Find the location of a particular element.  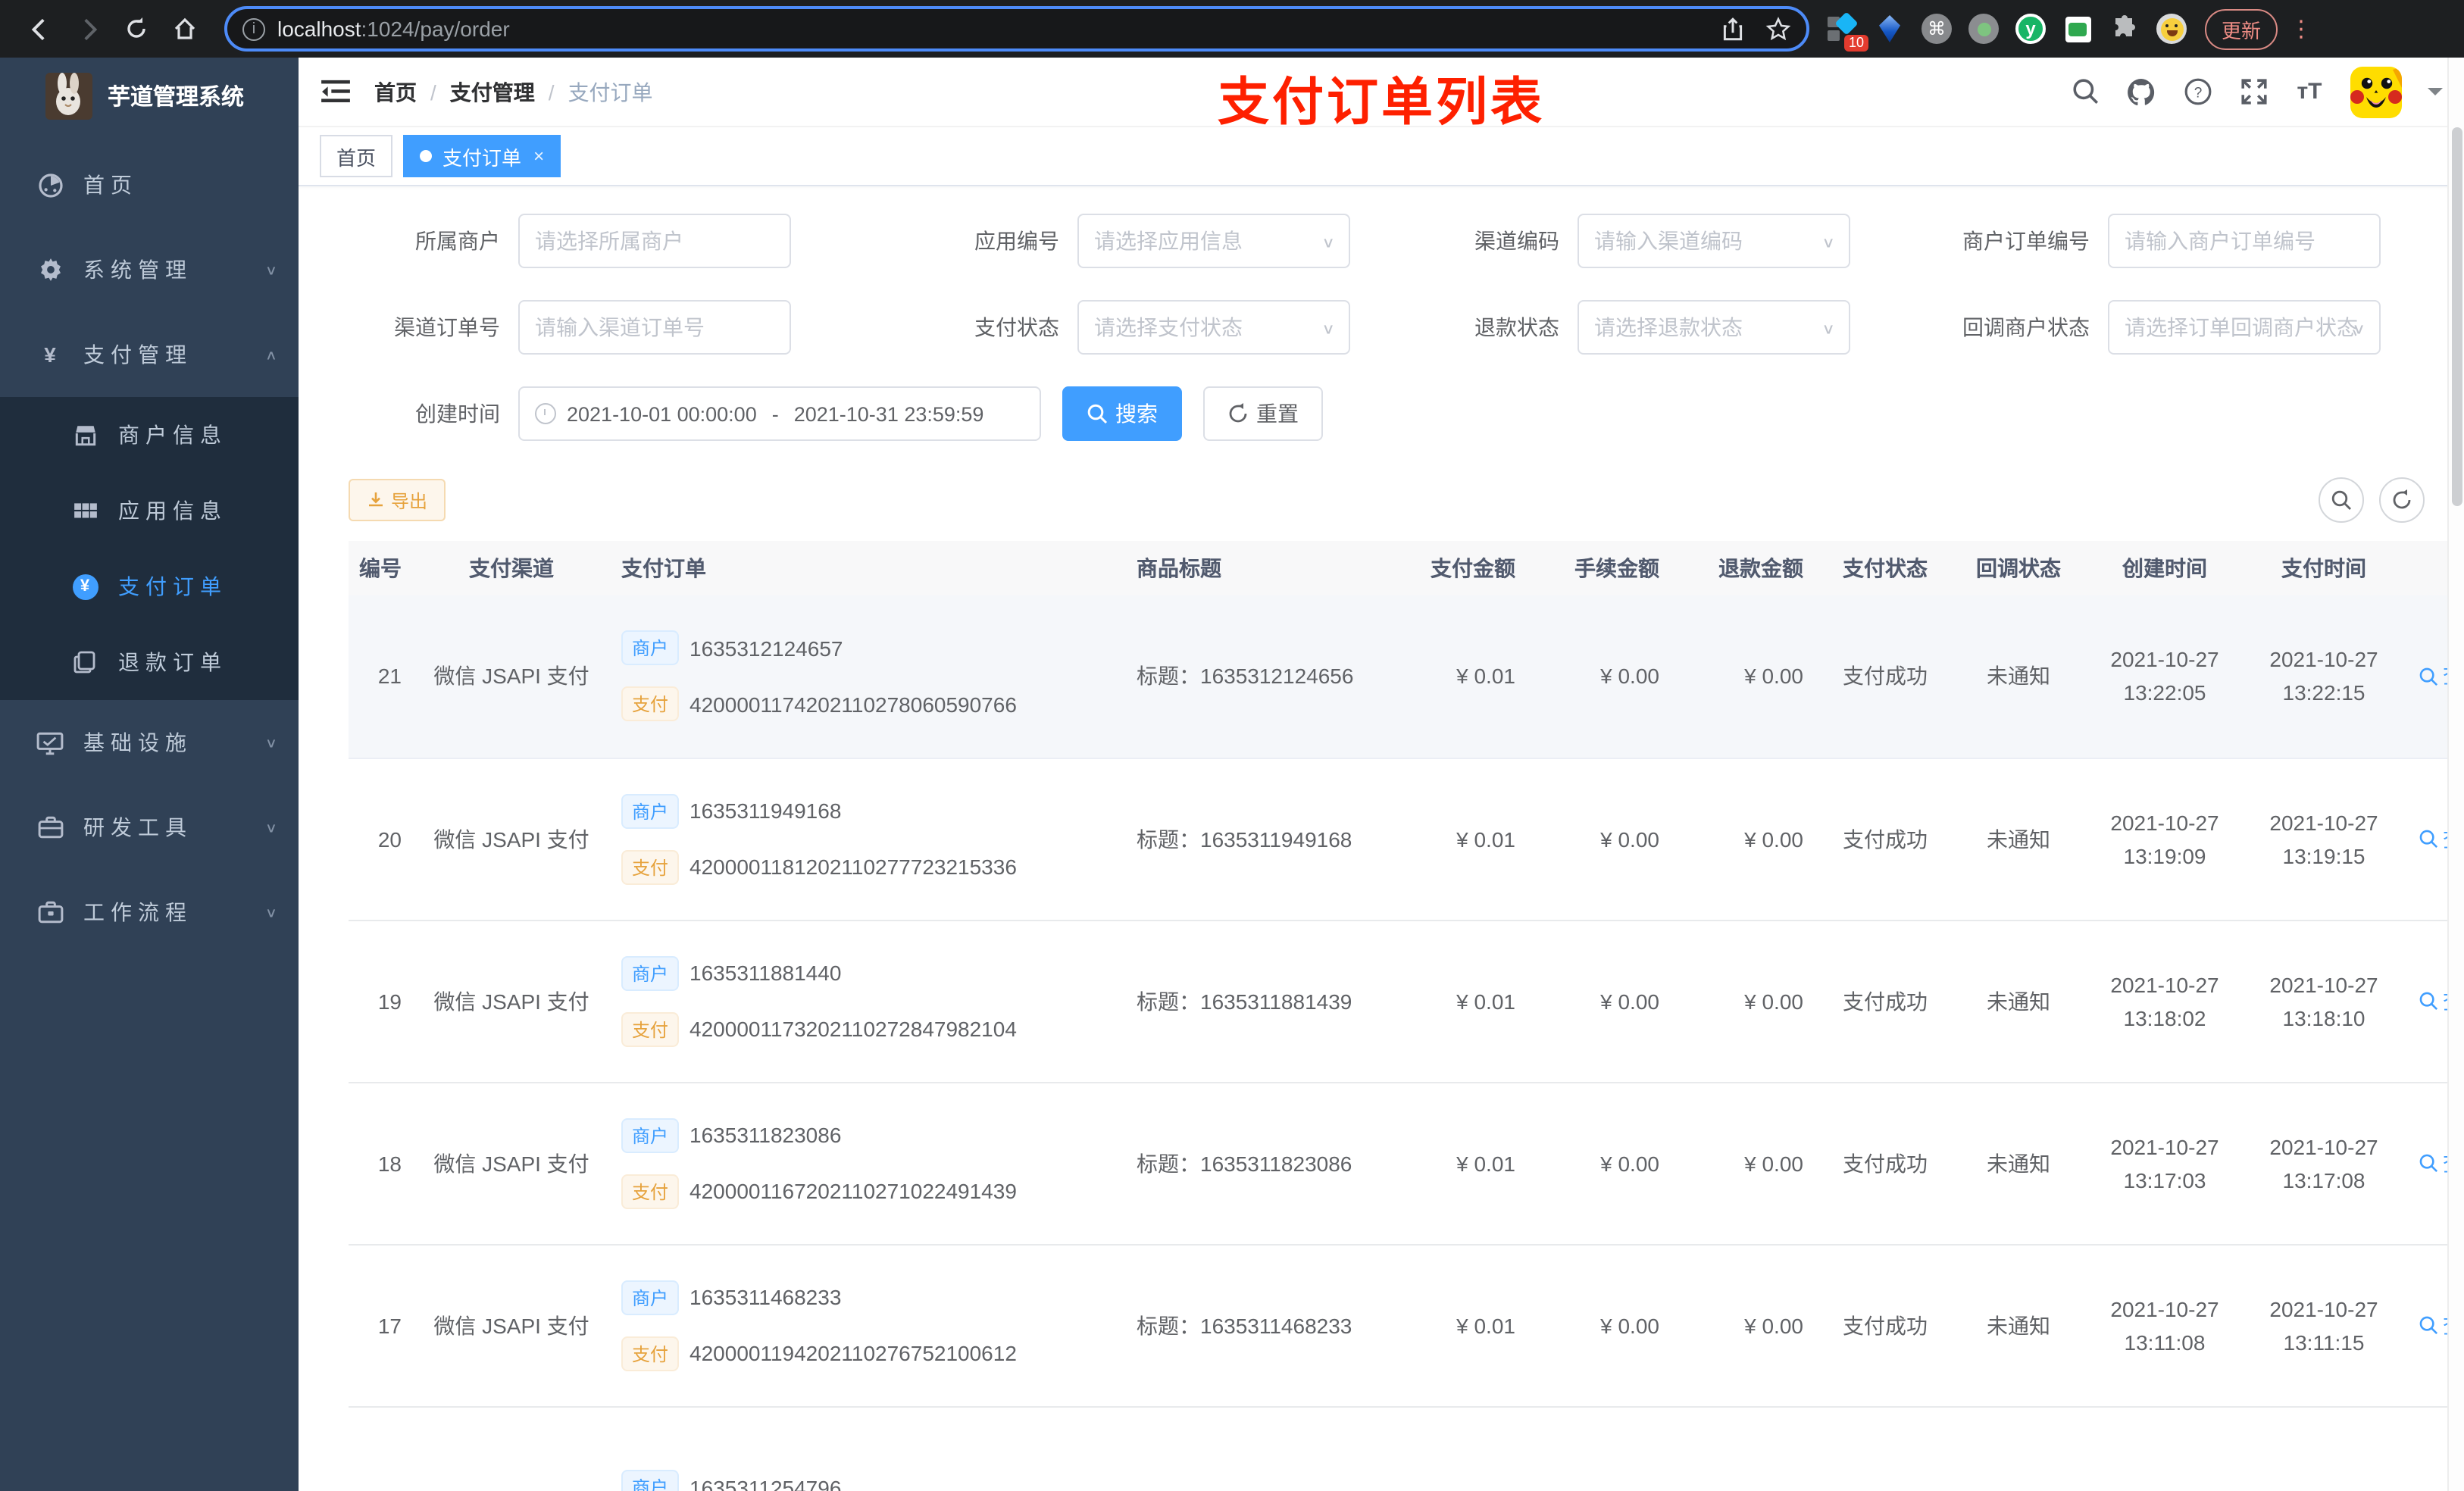

github-icon is located at coordinates (2141, 92).